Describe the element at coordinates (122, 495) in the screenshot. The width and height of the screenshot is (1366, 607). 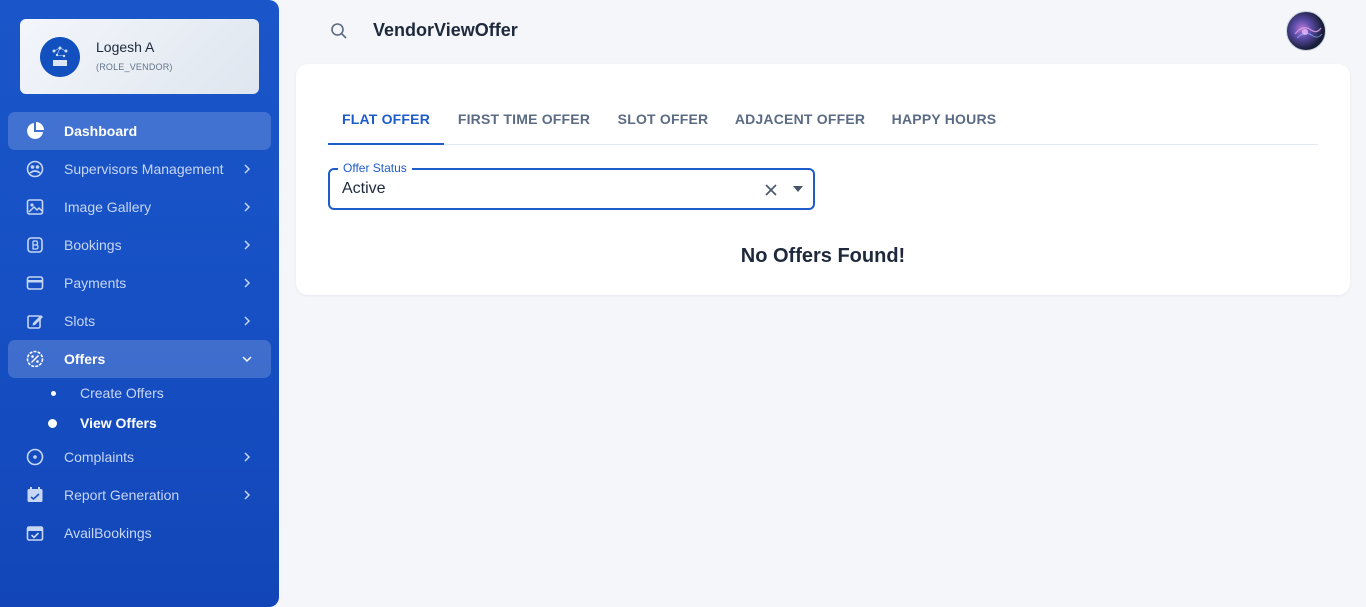
I see `sidebar-item-label: Report Generation` at that location.